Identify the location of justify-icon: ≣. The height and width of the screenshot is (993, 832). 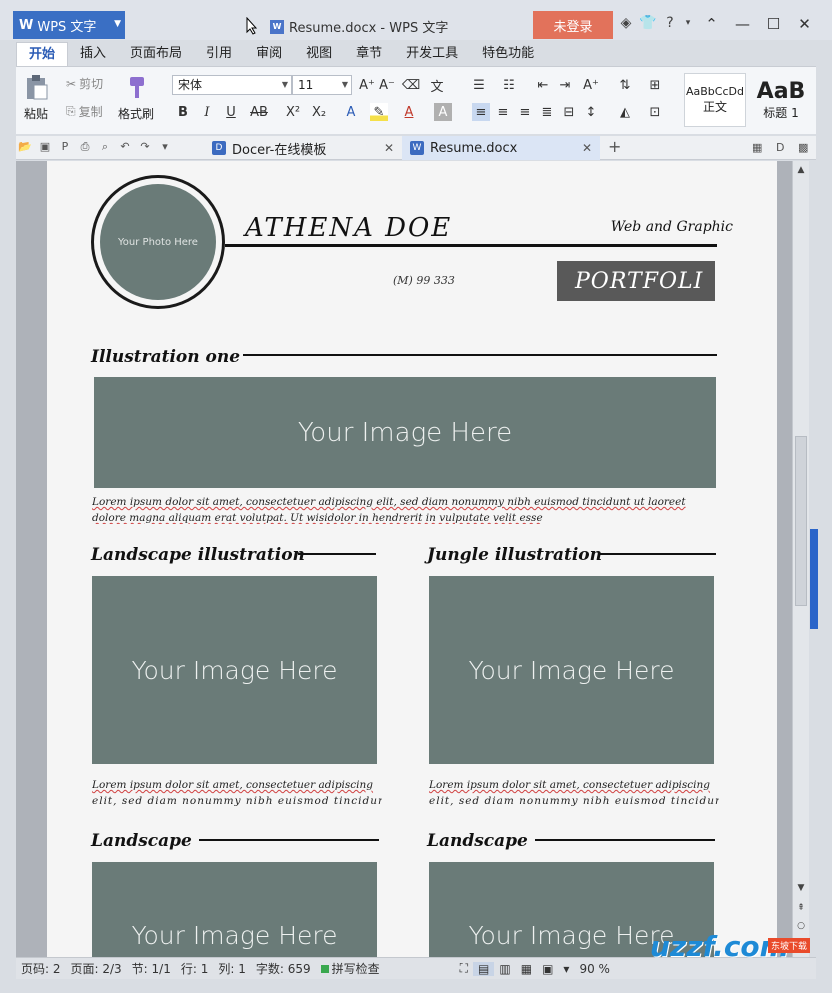
(547, 112).